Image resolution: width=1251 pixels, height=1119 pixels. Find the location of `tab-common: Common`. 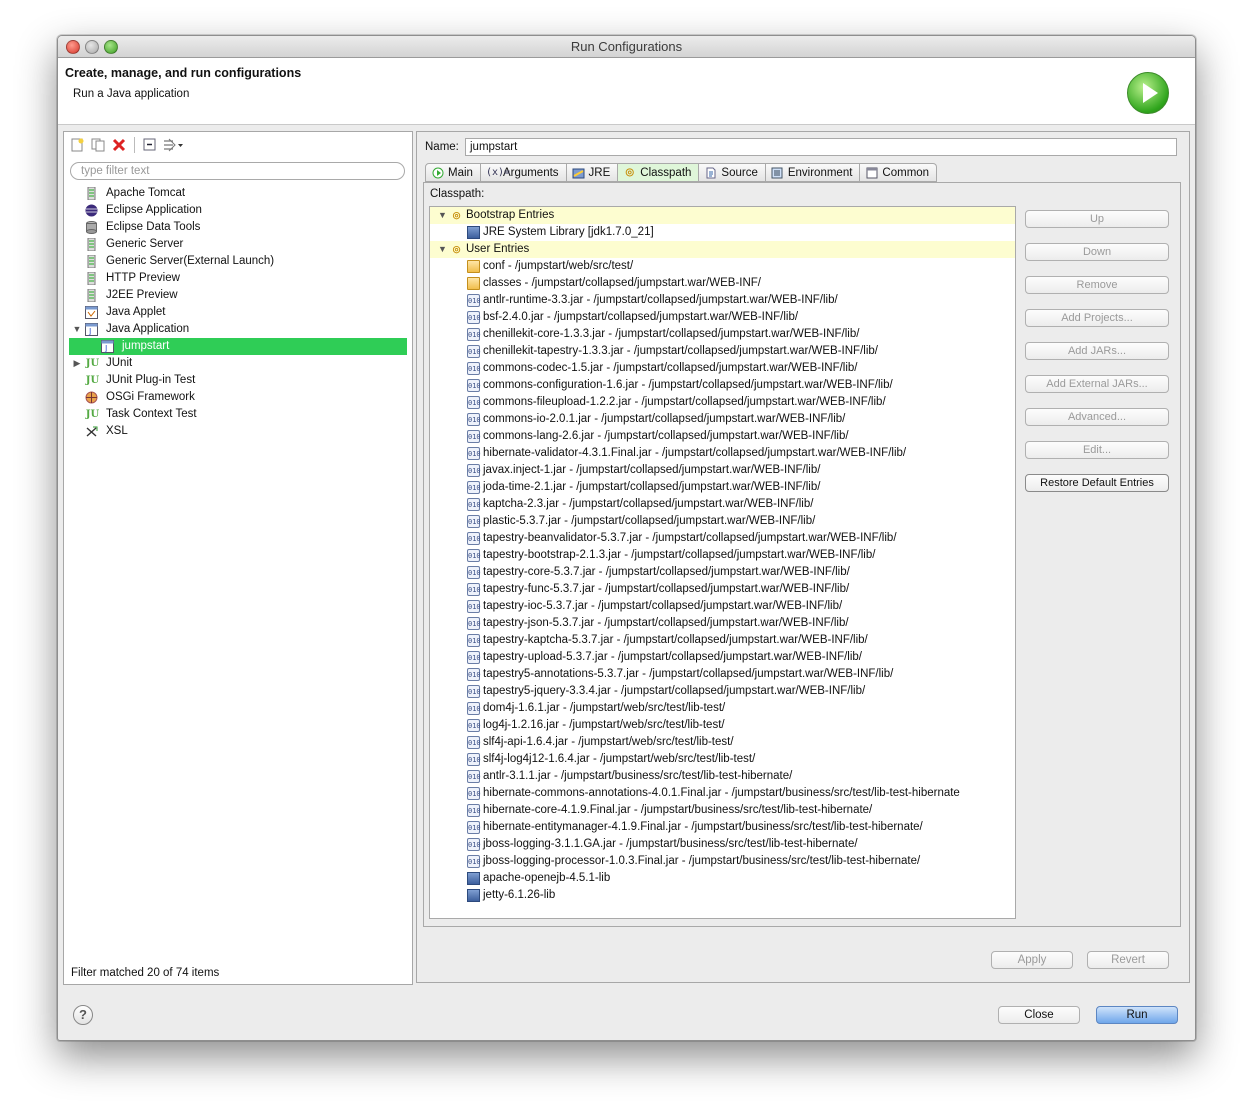

tab-common: Common is located at coordinates (899, 172).